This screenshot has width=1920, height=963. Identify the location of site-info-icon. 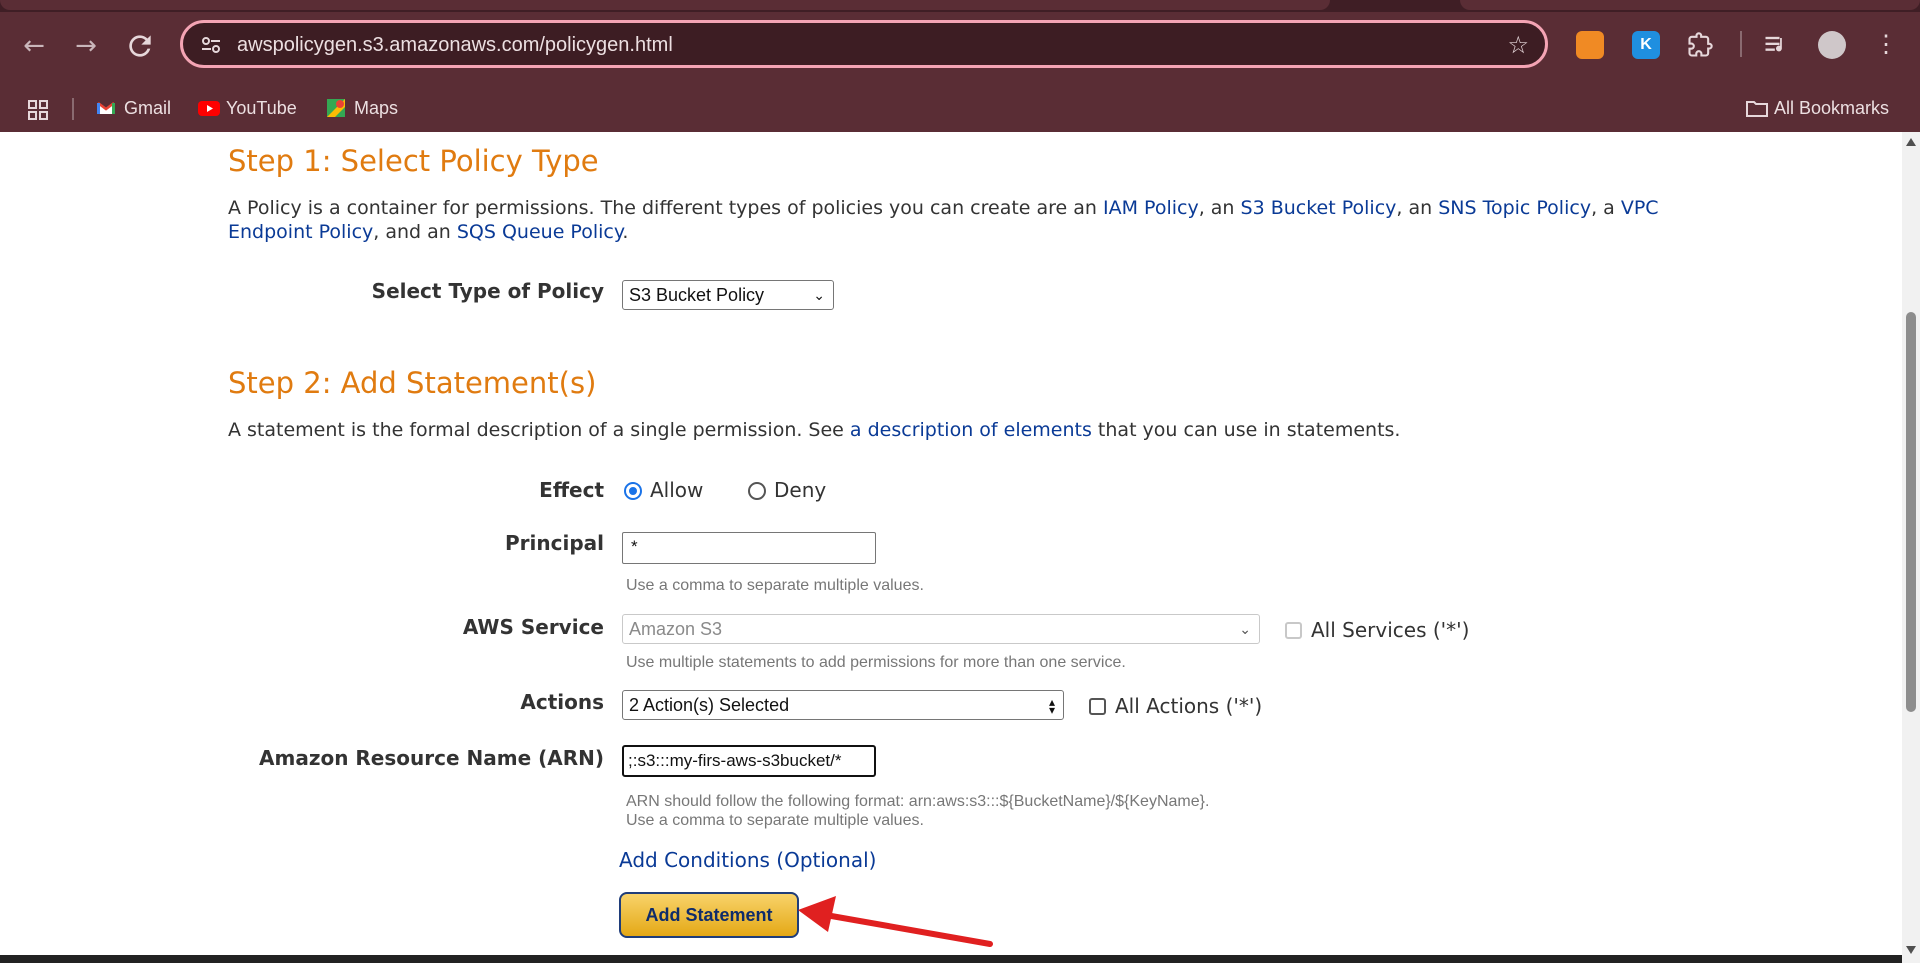
(211, 45).